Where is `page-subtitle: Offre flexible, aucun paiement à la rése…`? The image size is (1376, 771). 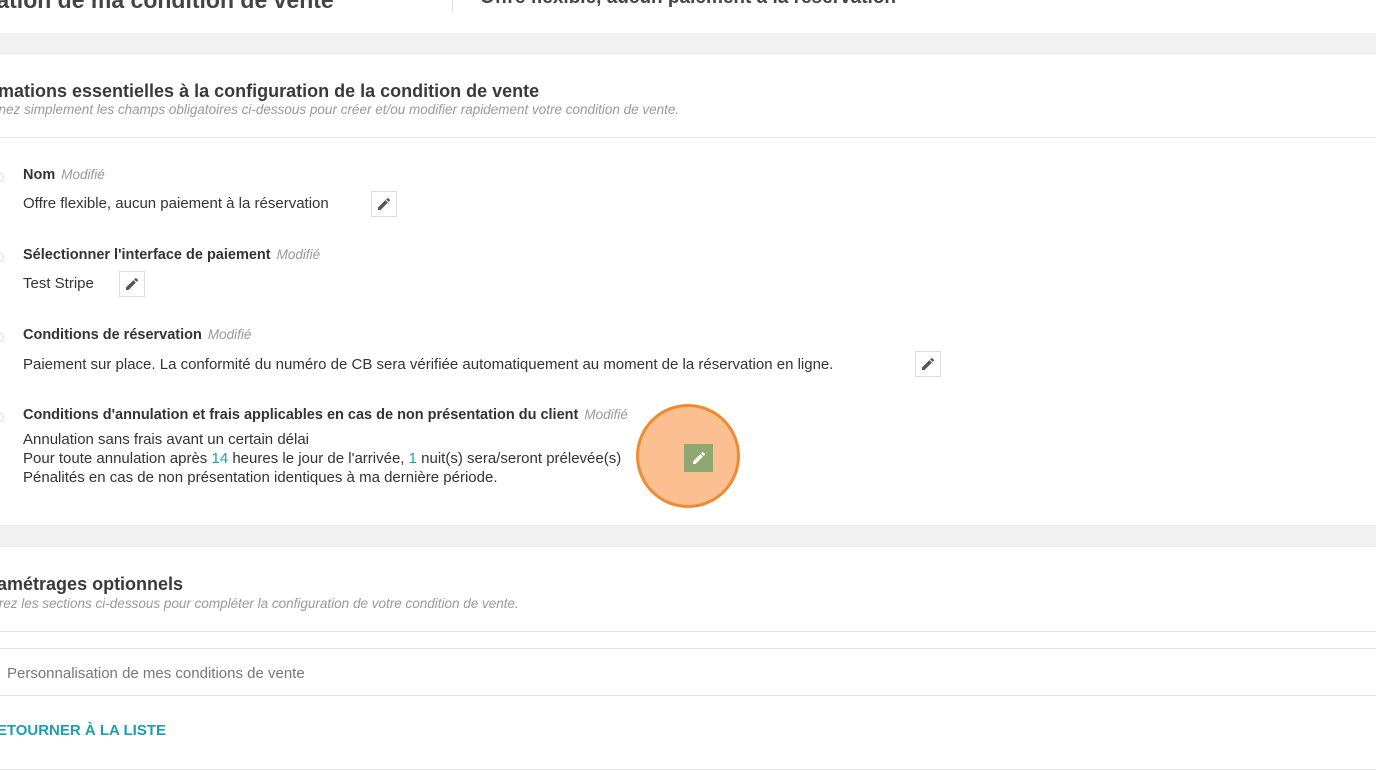 page-subtitle: Offre flexible, aucun paiement à la rése… is located at coordinates (688, 4).